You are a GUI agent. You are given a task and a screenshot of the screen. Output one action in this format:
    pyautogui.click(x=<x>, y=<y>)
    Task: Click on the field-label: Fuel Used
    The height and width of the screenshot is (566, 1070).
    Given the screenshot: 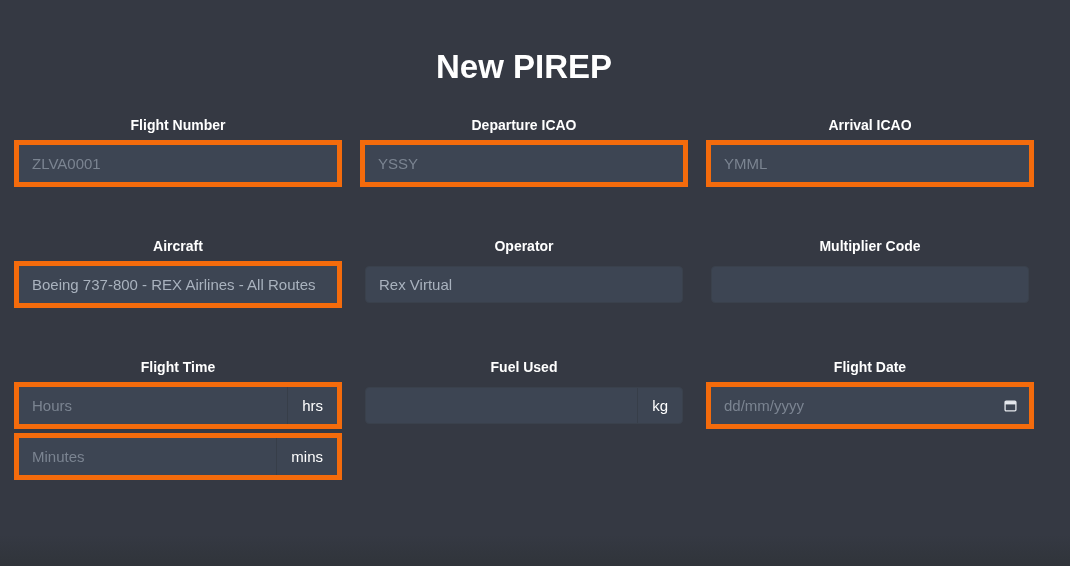 What is the action you would take?
    pyautogui.click(x=524, y=368)
    